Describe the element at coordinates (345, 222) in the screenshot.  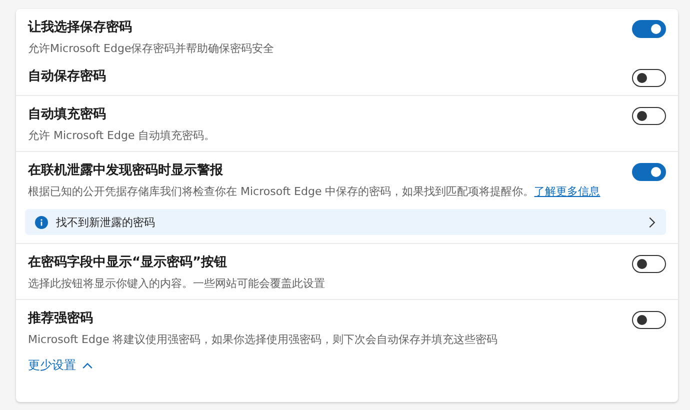
I see `notice-bar: 找不到新泄露的密码` at that location.